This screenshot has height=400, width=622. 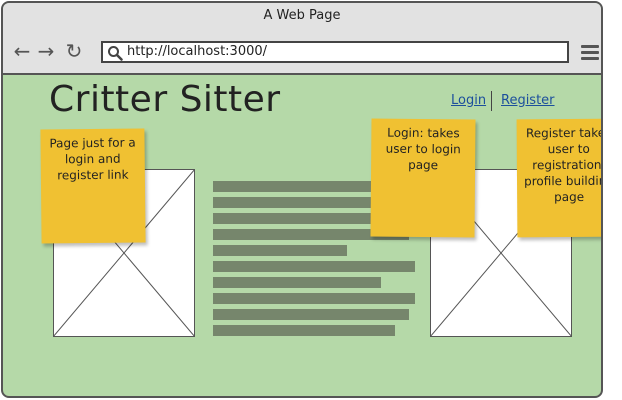 I want to click on browser-toolbar: ← → ↻ http://localhost:3000/, so click(x=302, y=53).